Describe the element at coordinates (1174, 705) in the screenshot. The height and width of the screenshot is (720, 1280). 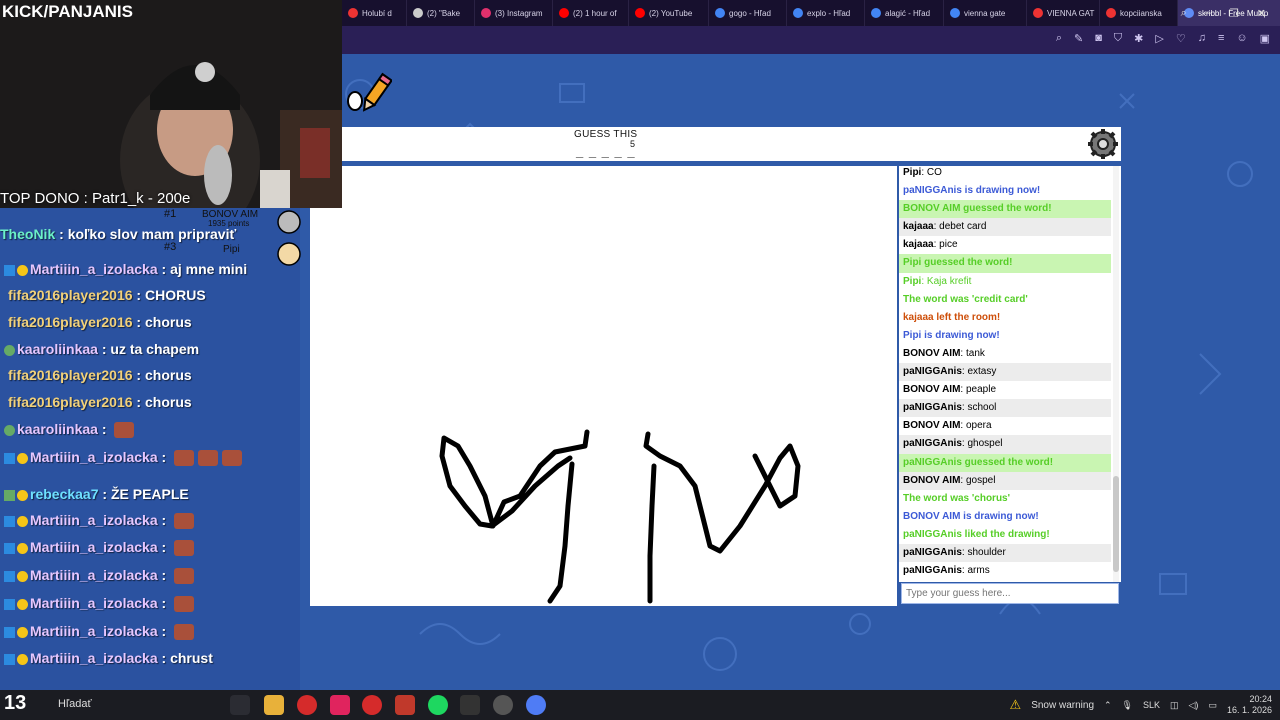
I see `network-icon: ◫` at that location.